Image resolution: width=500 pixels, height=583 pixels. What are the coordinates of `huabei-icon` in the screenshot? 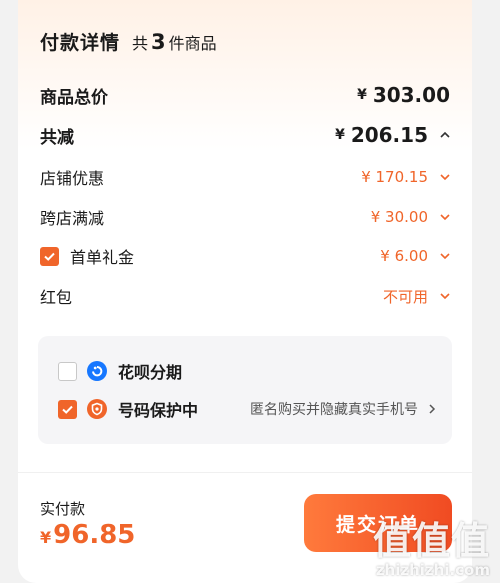 It's located at (97, 371).